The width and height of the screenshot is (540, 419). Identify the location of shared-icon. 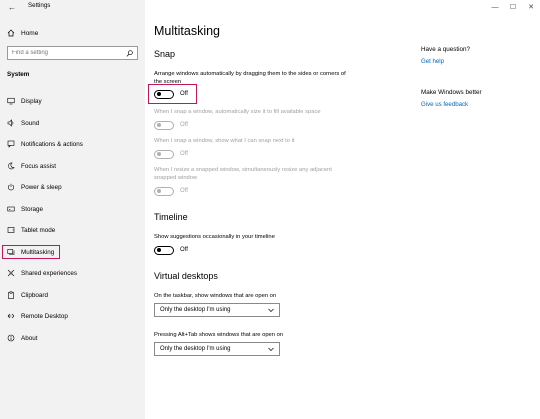
(11, 273).